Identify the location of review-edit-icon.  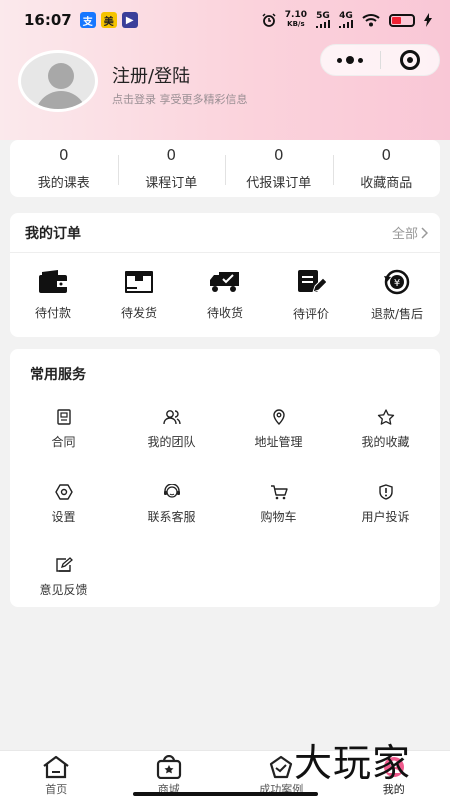
(312, 281).